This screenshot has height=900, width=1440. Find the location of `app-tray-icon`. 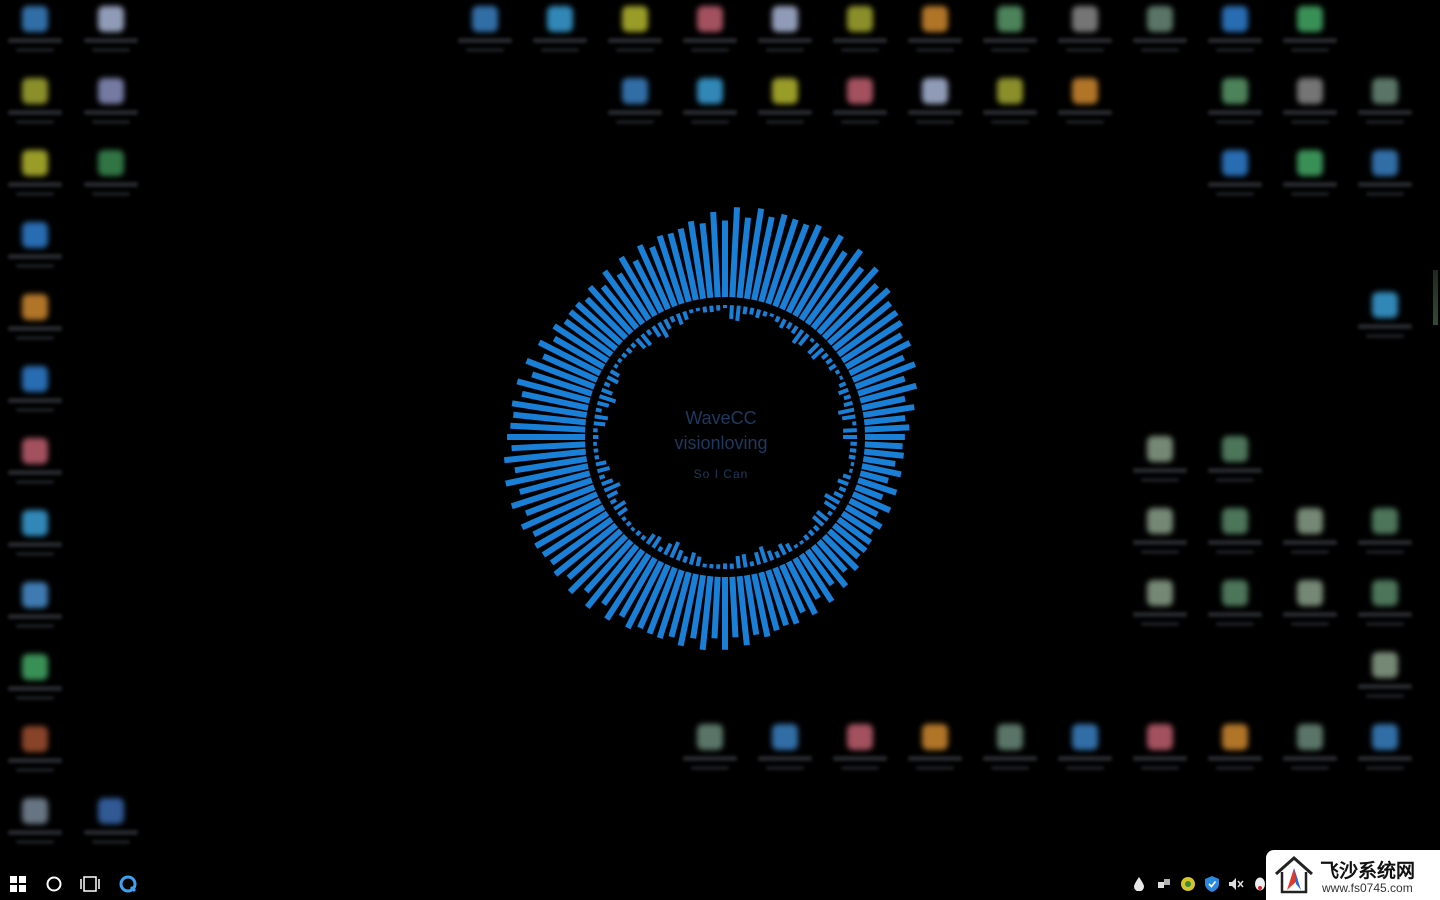

app-tray-icon is located at coordinates (1188, 884).